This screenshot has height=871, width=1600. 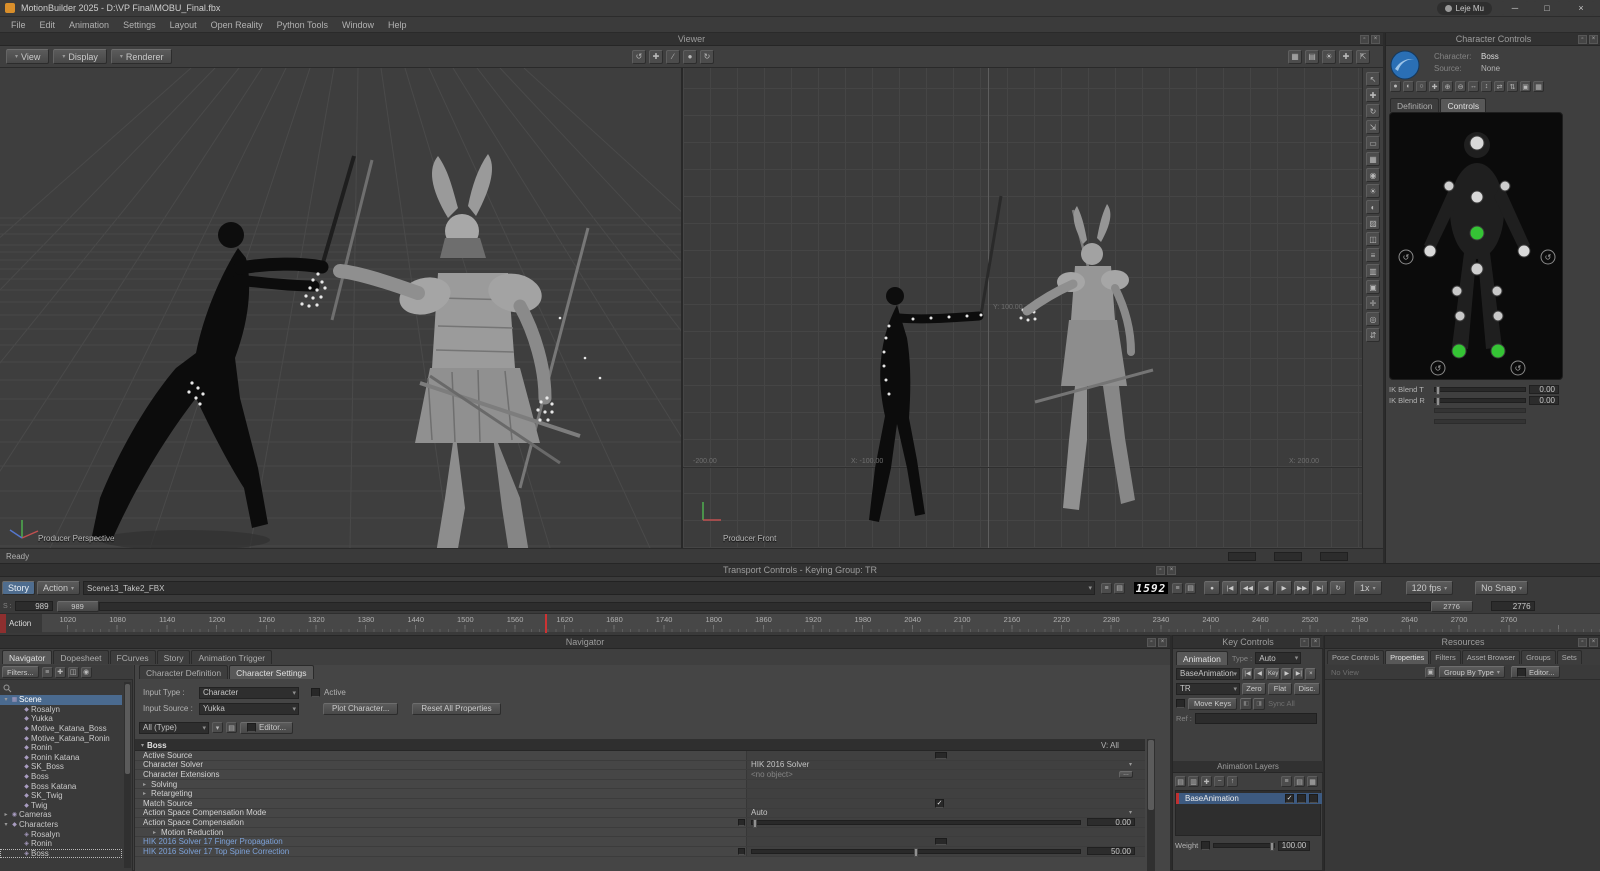 I want to click on asc-value: 0.00, so click(x=1111, y=822).